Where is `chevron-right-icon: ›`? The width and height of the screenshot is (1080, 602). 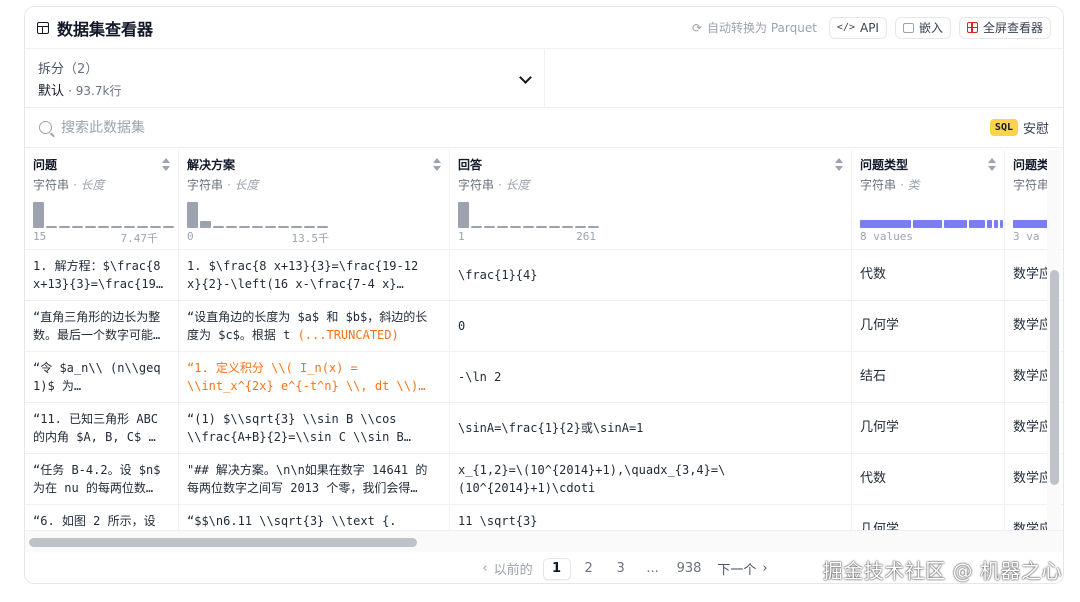
chevron-right-icon: › is located at coordinates (765, 568).